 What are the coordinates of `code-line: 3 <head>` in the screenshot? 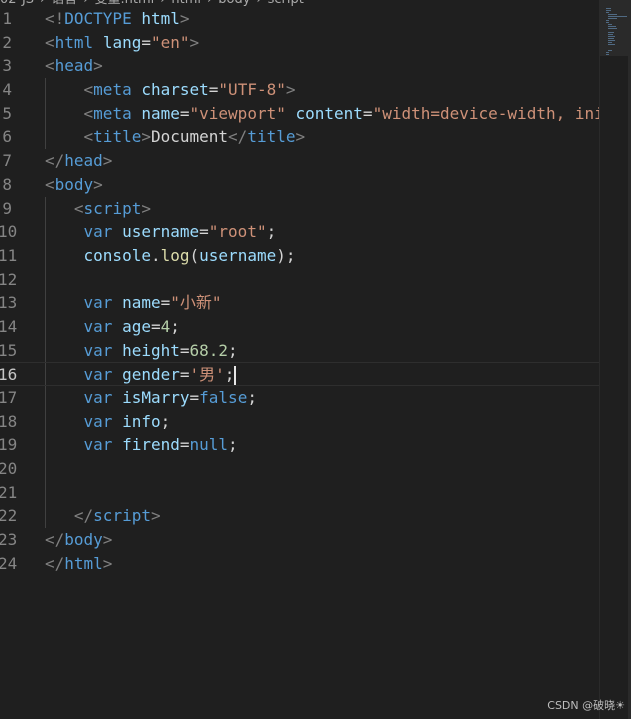 It's located at (300, 66).